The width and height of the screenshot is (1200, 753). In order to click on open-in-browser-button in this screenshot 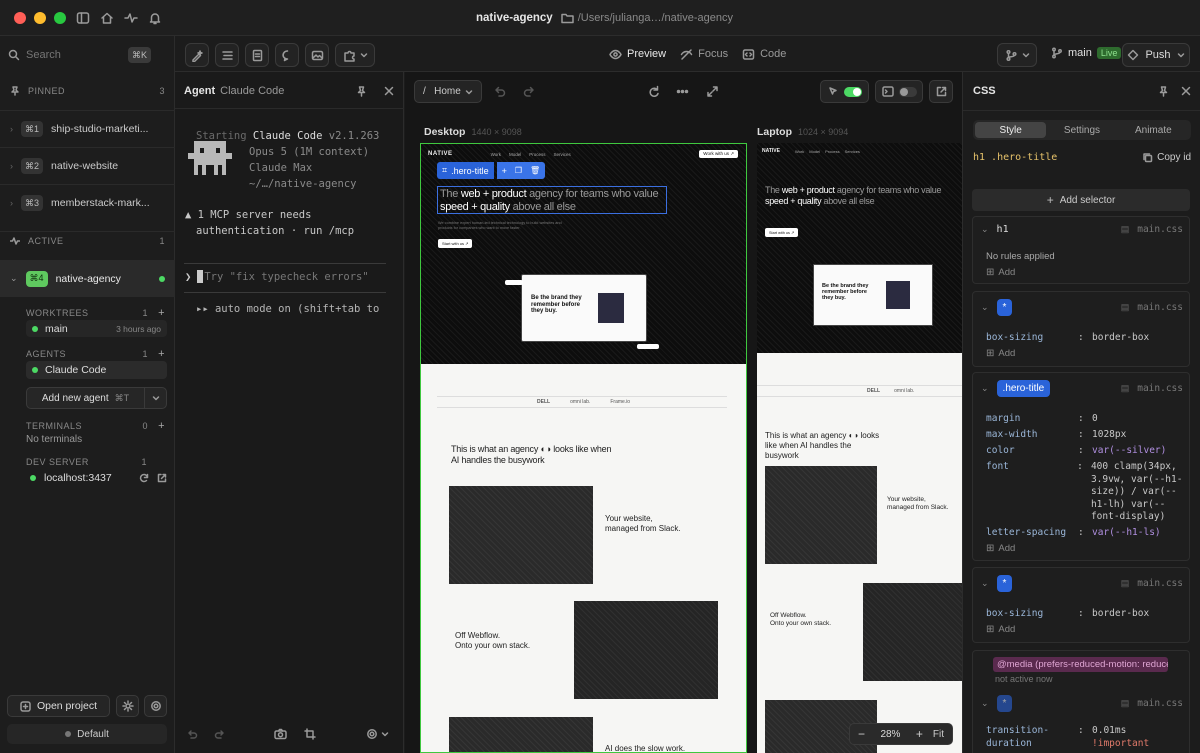, I will do `click(941, 91)`.